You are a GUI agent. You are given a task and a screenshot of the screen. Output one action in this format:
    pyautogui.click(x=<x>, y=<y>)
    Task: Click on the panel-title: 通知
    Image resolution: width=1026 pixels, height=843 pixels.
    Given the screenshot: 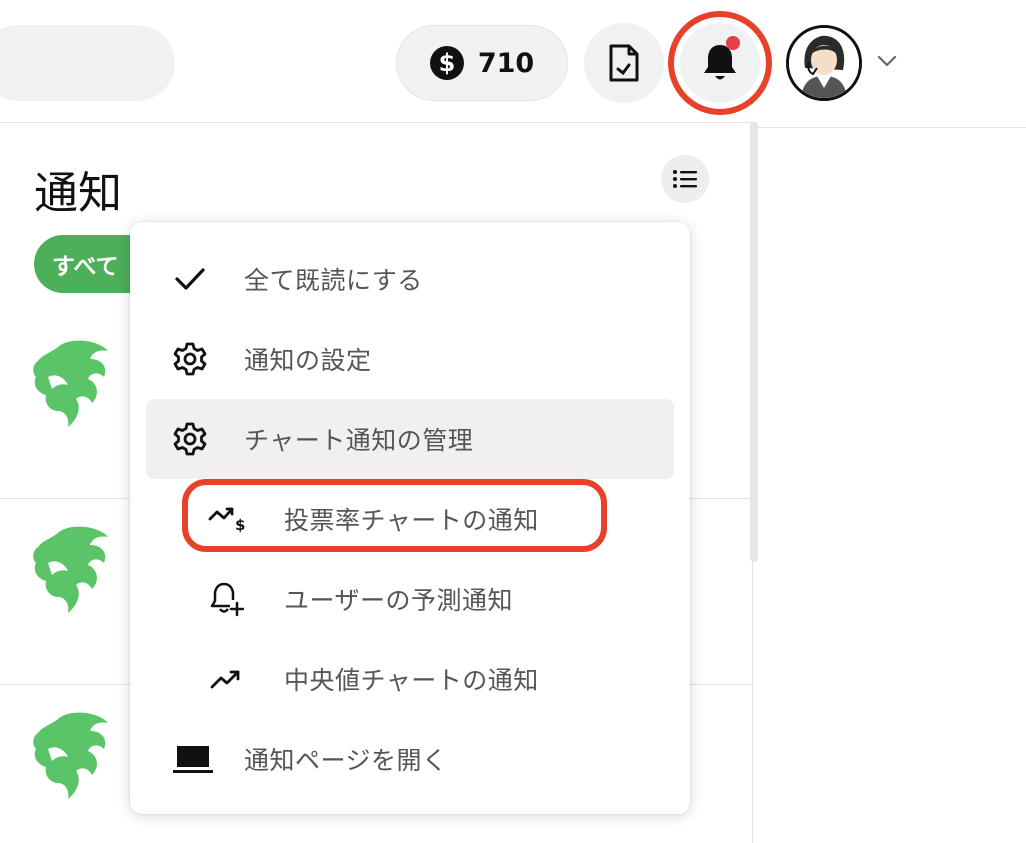 What is the action you would take?
    pyautogui.click(x=78, y=193)
    